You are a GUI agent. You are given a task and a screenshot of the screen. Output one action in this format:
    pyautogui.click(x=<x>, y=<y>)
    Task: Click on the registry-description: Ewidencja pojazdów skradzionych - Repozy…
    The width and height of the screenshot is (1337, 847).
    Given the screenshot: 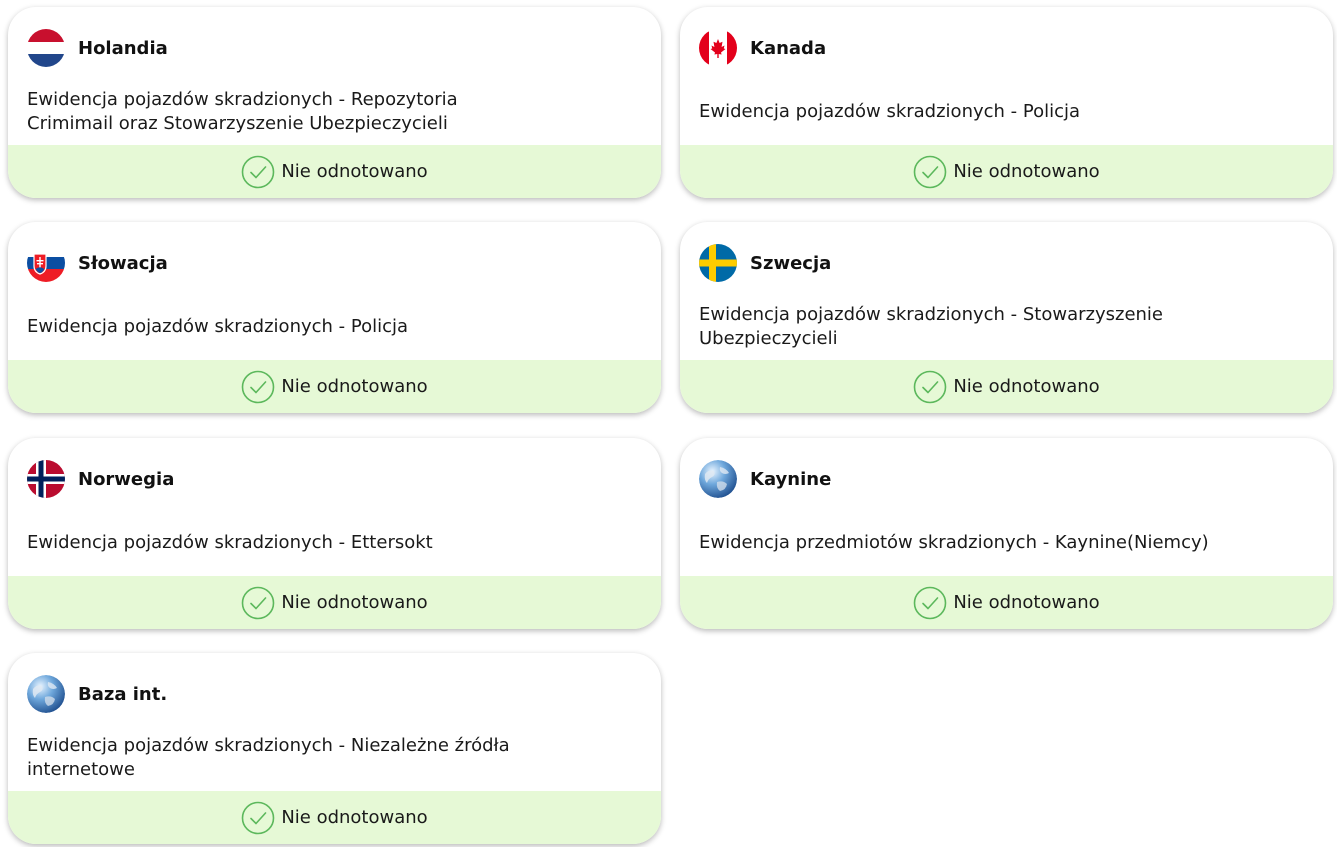 What is the action you would take?
    pyautogui.click(x=242, y=111)
    